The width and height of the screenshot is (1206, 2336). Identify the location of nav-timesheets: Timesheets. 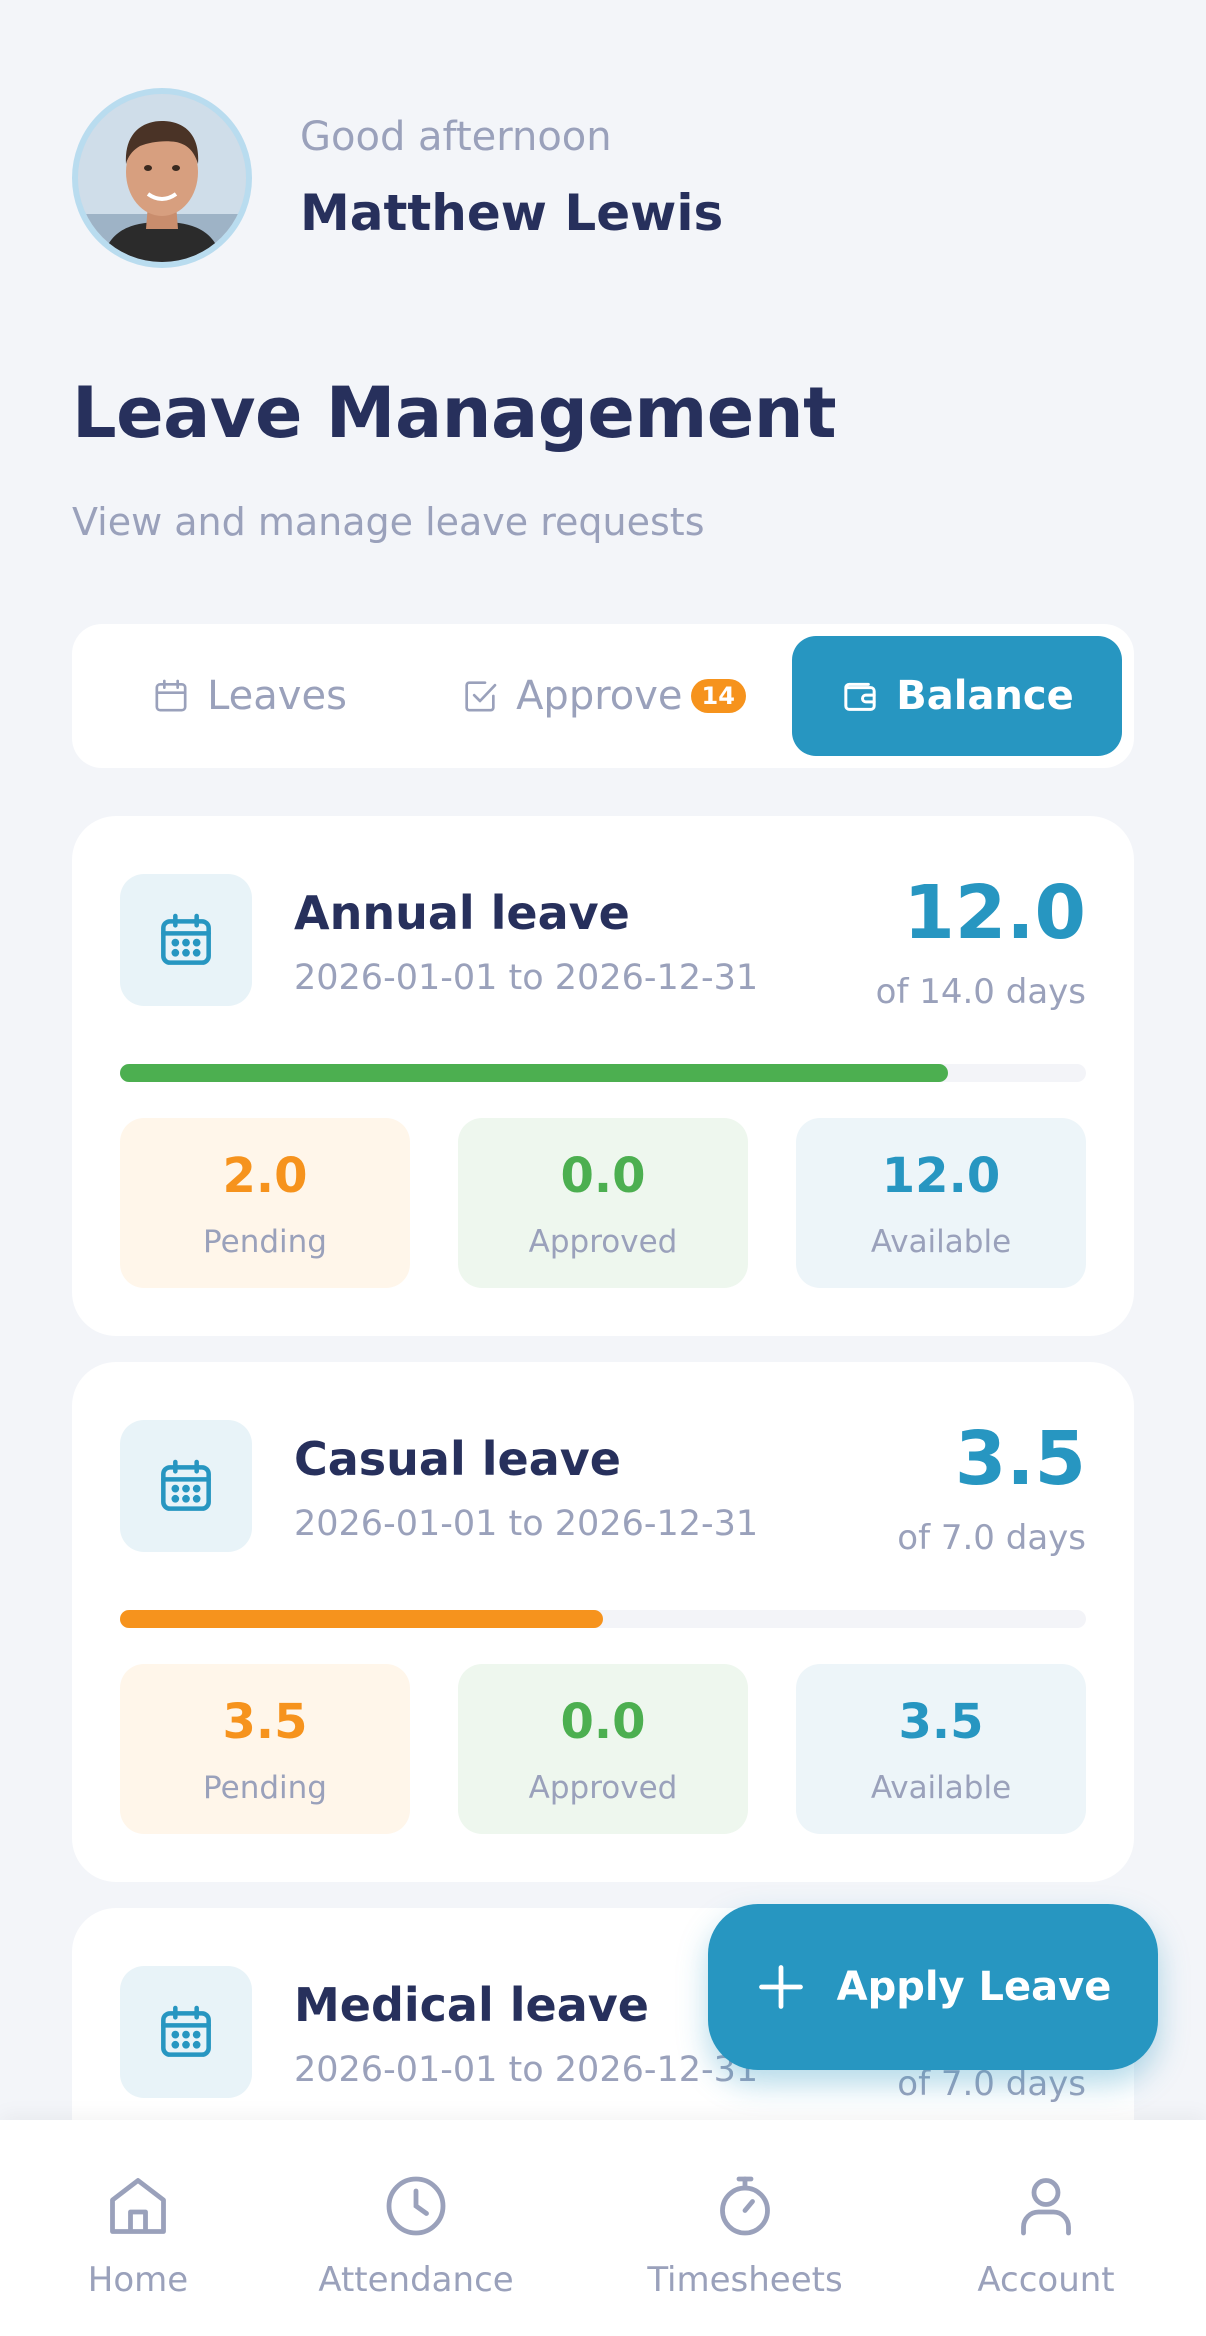
(745, 2235).